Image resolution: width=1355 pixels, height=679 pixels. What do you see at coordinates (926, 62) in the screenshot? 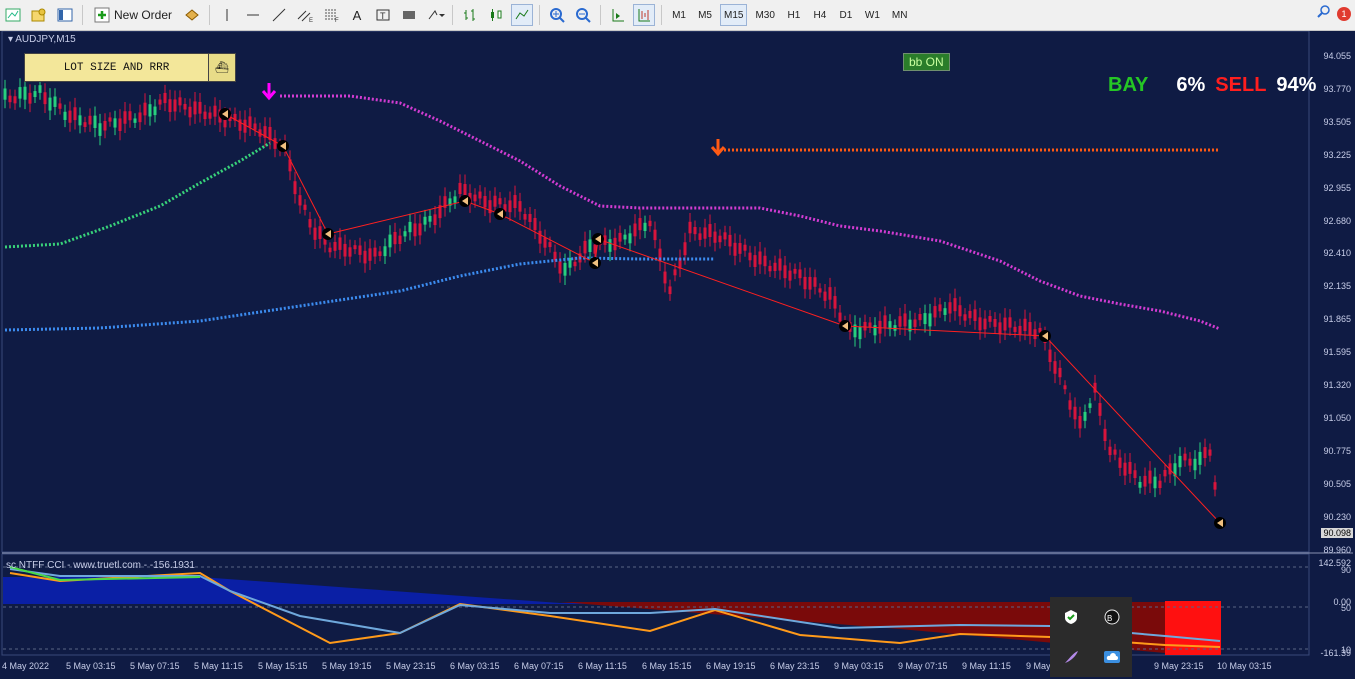
I see `bb-status-badge: bb ON` at bounding box center [926, 62].